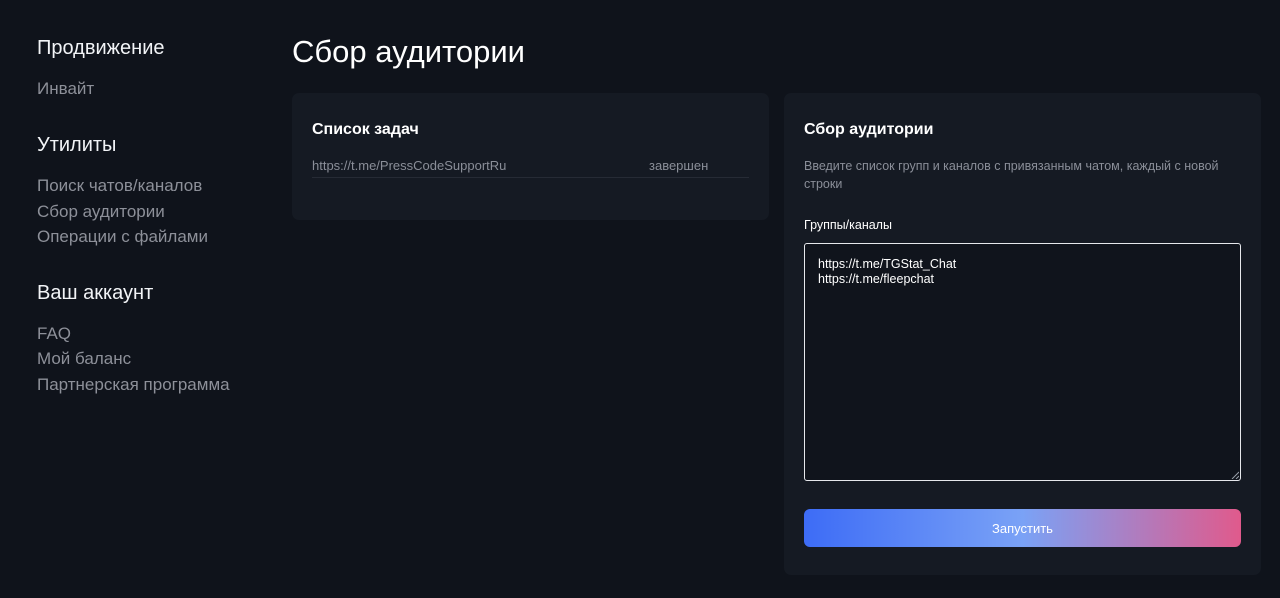  What do you see at coordinates (876, 279) in the screenshot?
I see `textarea-line: https://t.me/fleepchat` at bounding box center [876, 279].